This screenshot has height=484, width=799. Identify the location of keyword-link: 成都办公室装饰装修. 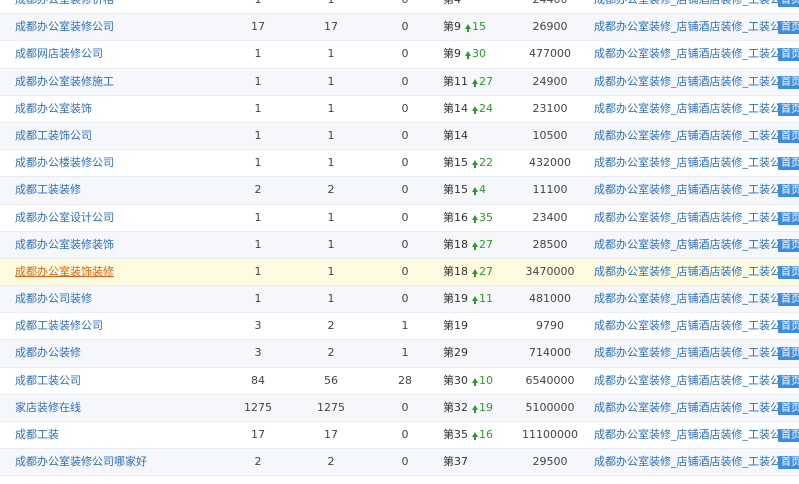
(64, 272).